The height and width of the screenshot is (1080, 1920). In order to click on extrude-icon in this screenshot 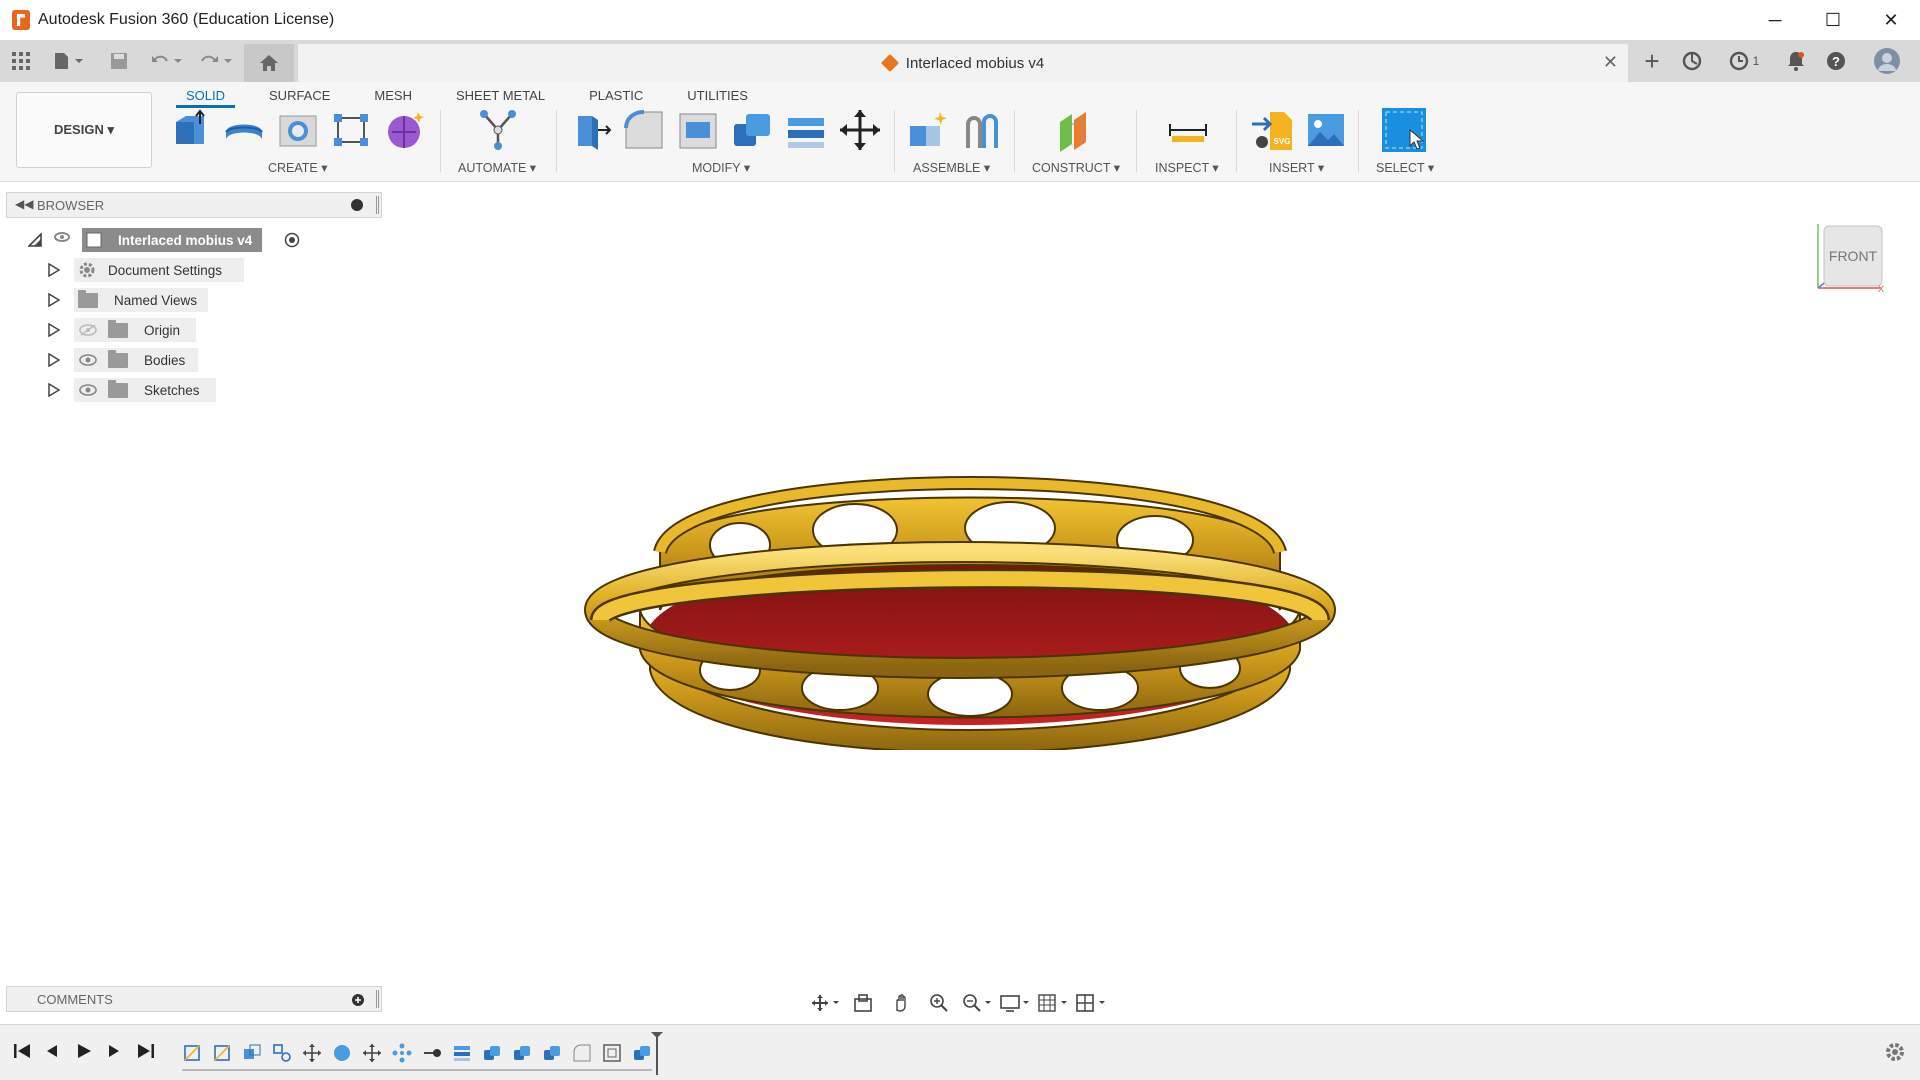, I will do `click(192, 130)`.